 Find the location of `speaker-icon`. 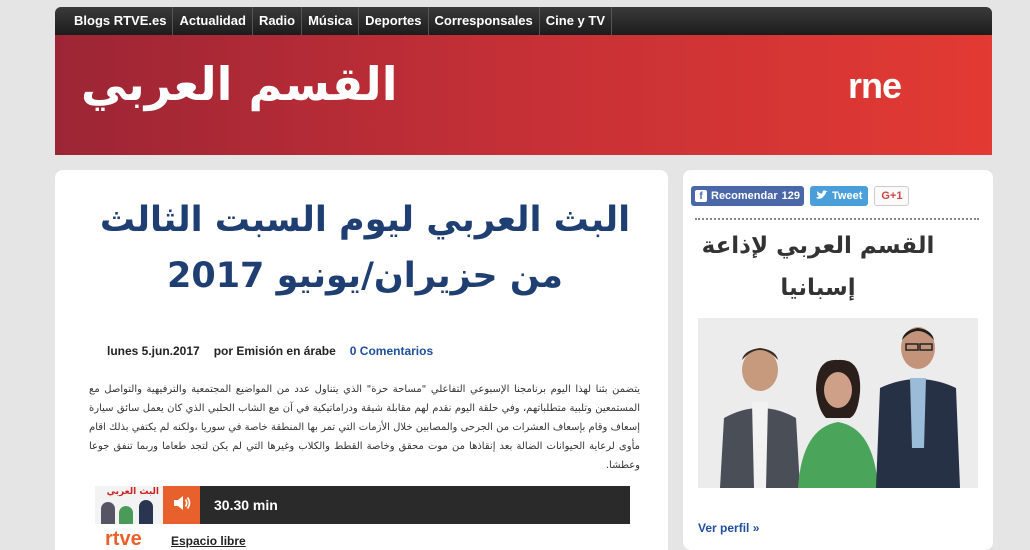

speaker-icon is located at coordinates (182, 505).